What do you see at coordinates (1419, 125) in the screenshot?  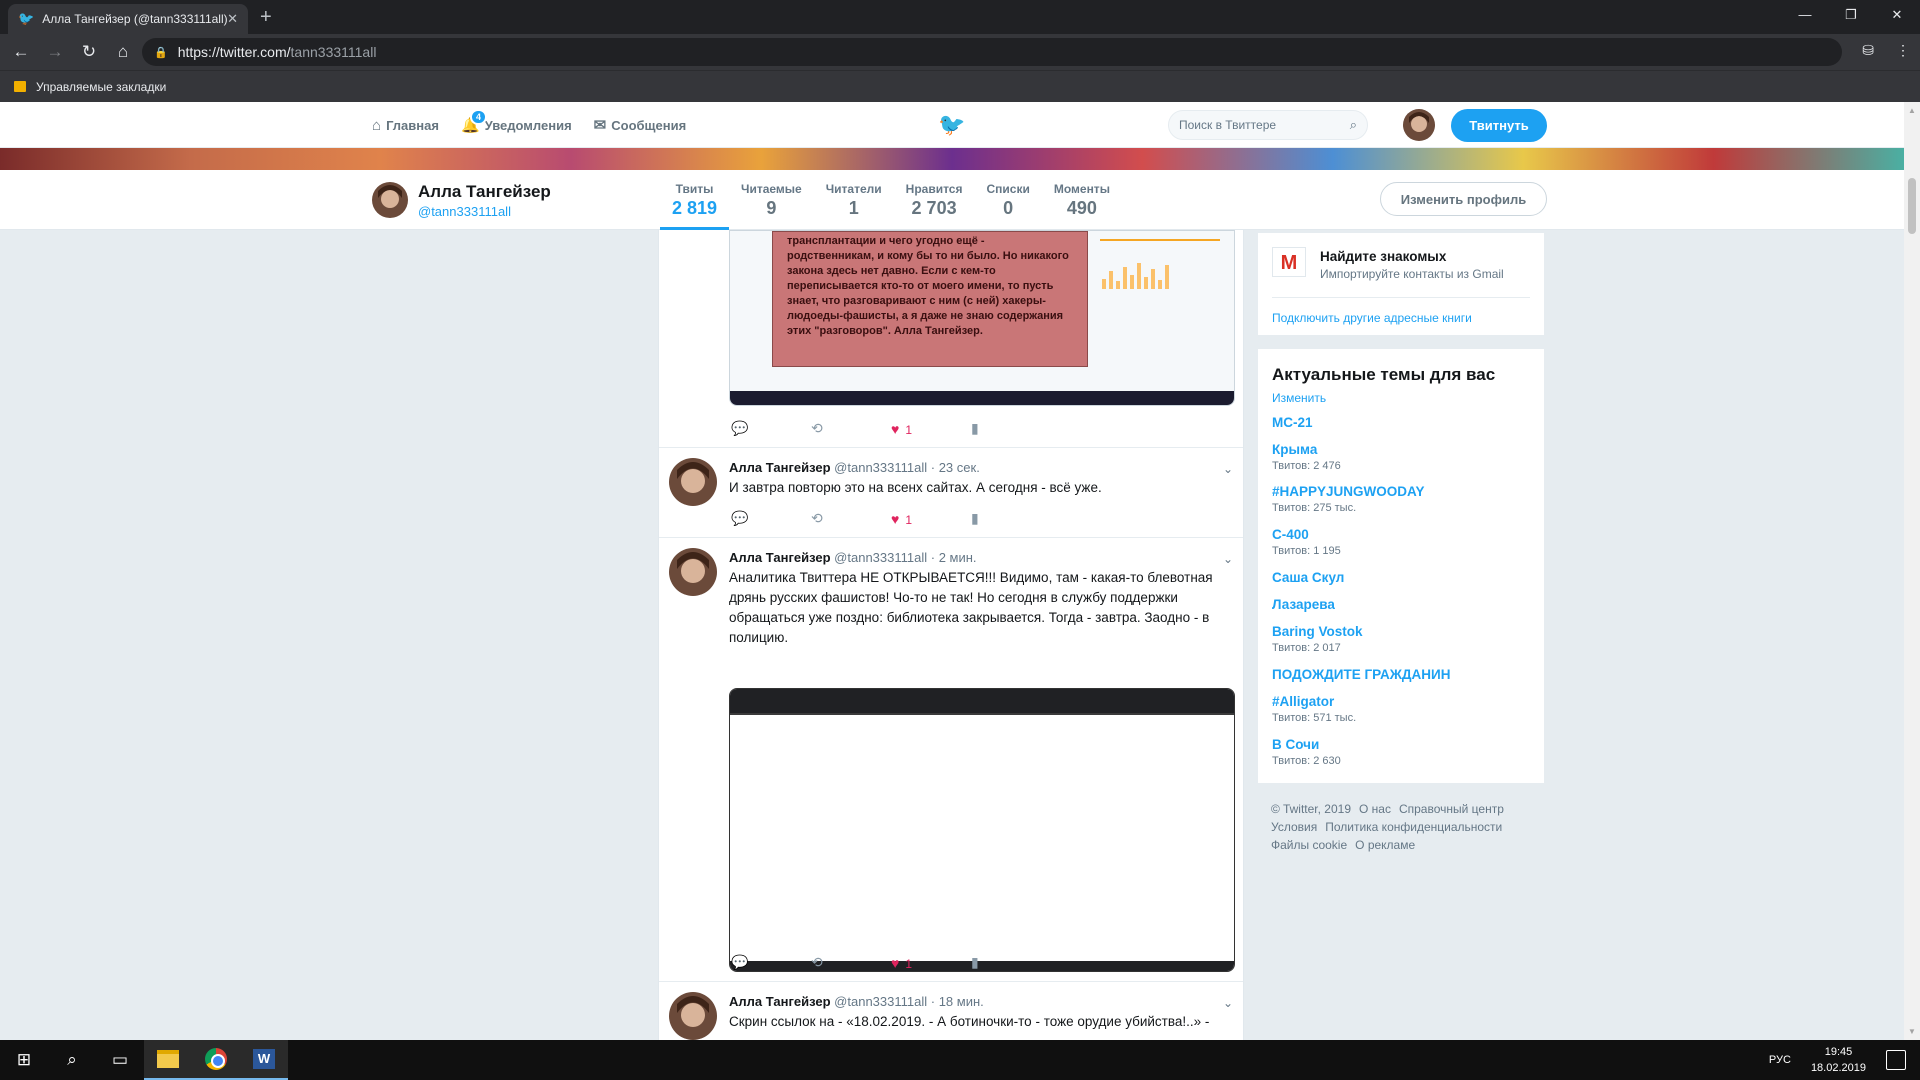 I see `user-avatar` at bounding box center [1419, 125].